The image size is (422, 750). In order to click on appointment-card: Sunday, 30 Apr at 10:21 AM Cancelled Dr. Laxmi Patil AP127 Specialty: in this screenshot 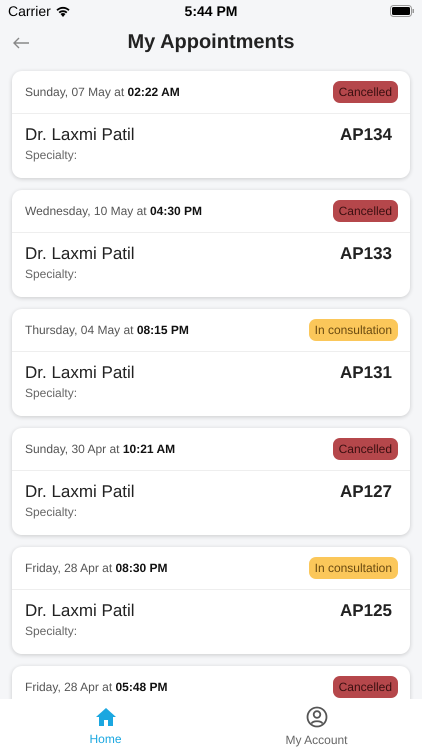, I will do `click(211, 481)`.